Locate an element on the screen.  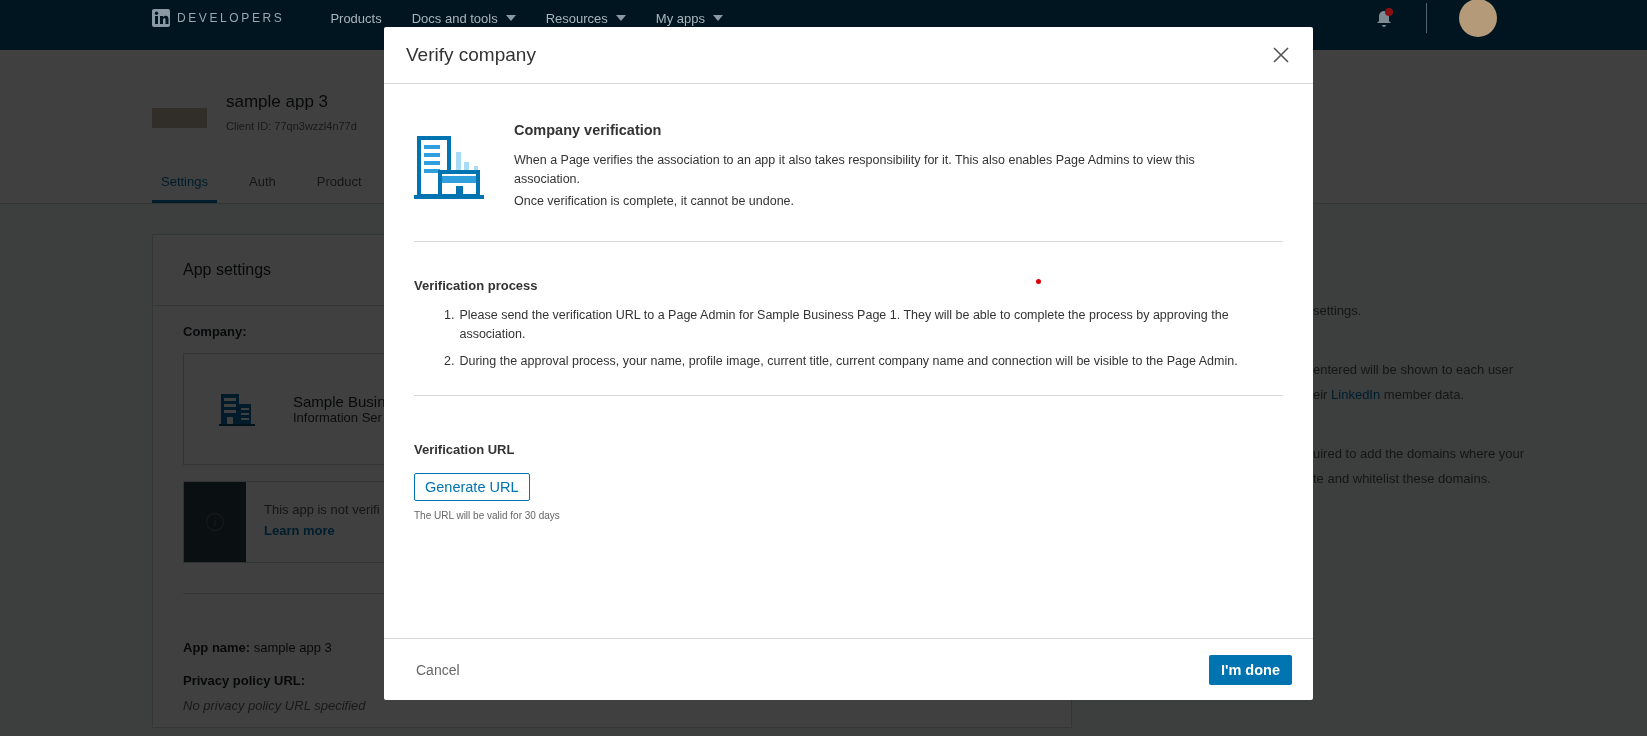
field-label: Privacy policy URL: is located at coordinates (244, 680).